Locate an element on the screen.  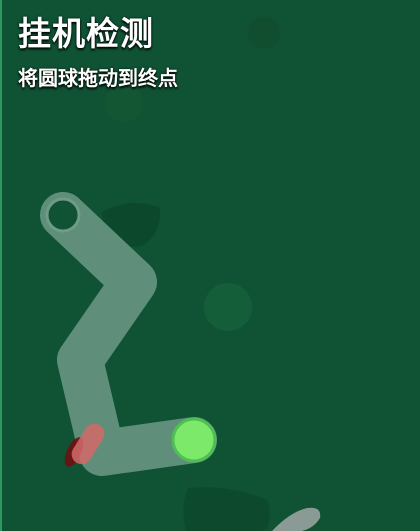
grey-obstacle is located at coordinates (296, 519).